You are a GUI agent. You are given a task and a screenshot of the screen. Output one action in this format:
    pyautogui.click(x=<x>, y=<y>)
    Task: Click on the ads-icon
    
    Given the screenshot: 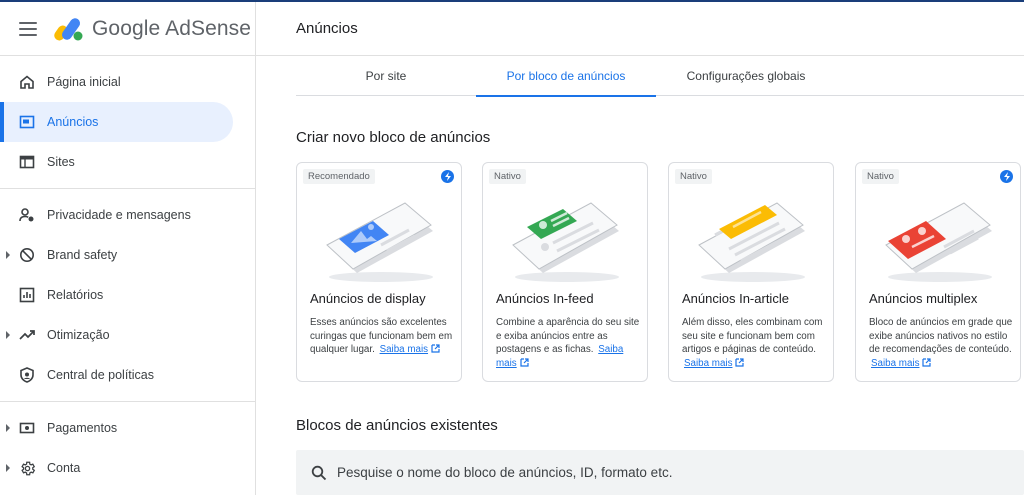 What is the action you would take?
    pyautogui.click(x=27, y=122)
    